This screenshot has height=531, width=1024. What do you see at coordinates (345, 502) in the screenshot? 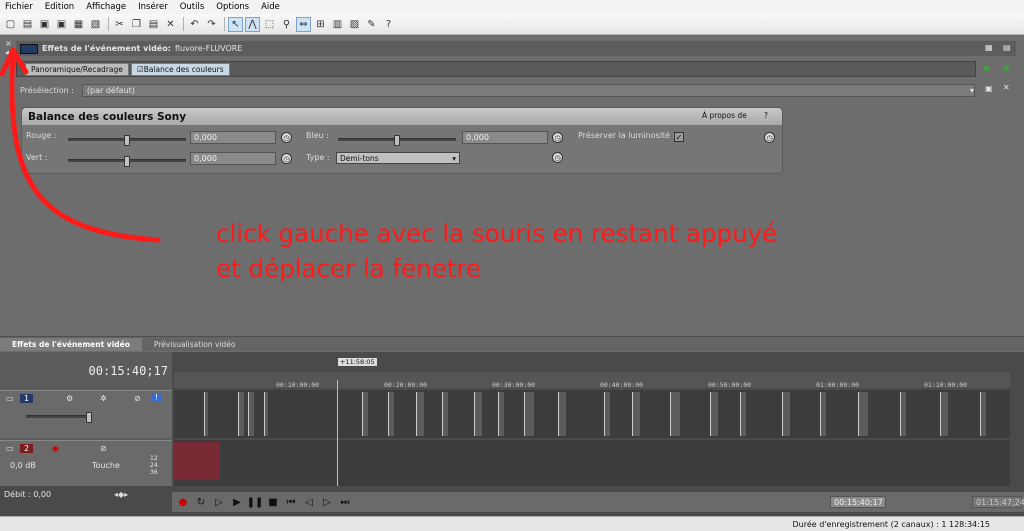
I see `go-to-end-icon: ⏭` at bounding box center [345, 502].